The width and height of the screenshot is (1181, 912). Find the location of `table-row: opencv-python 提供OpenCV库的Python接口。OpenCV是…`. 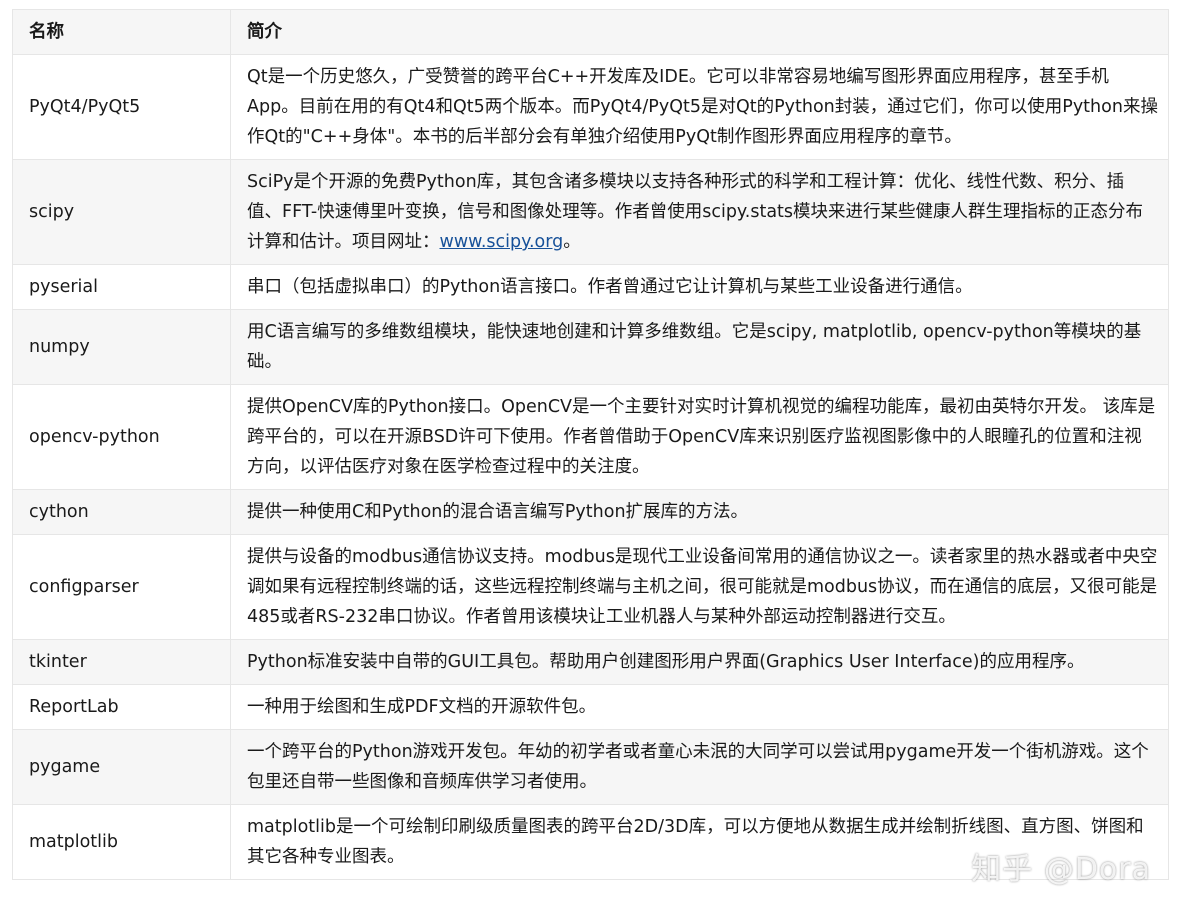

table-row: opencv-python 提供OpenCV库的Python接口。OpenCV是… is located at coordinates (590, 437).